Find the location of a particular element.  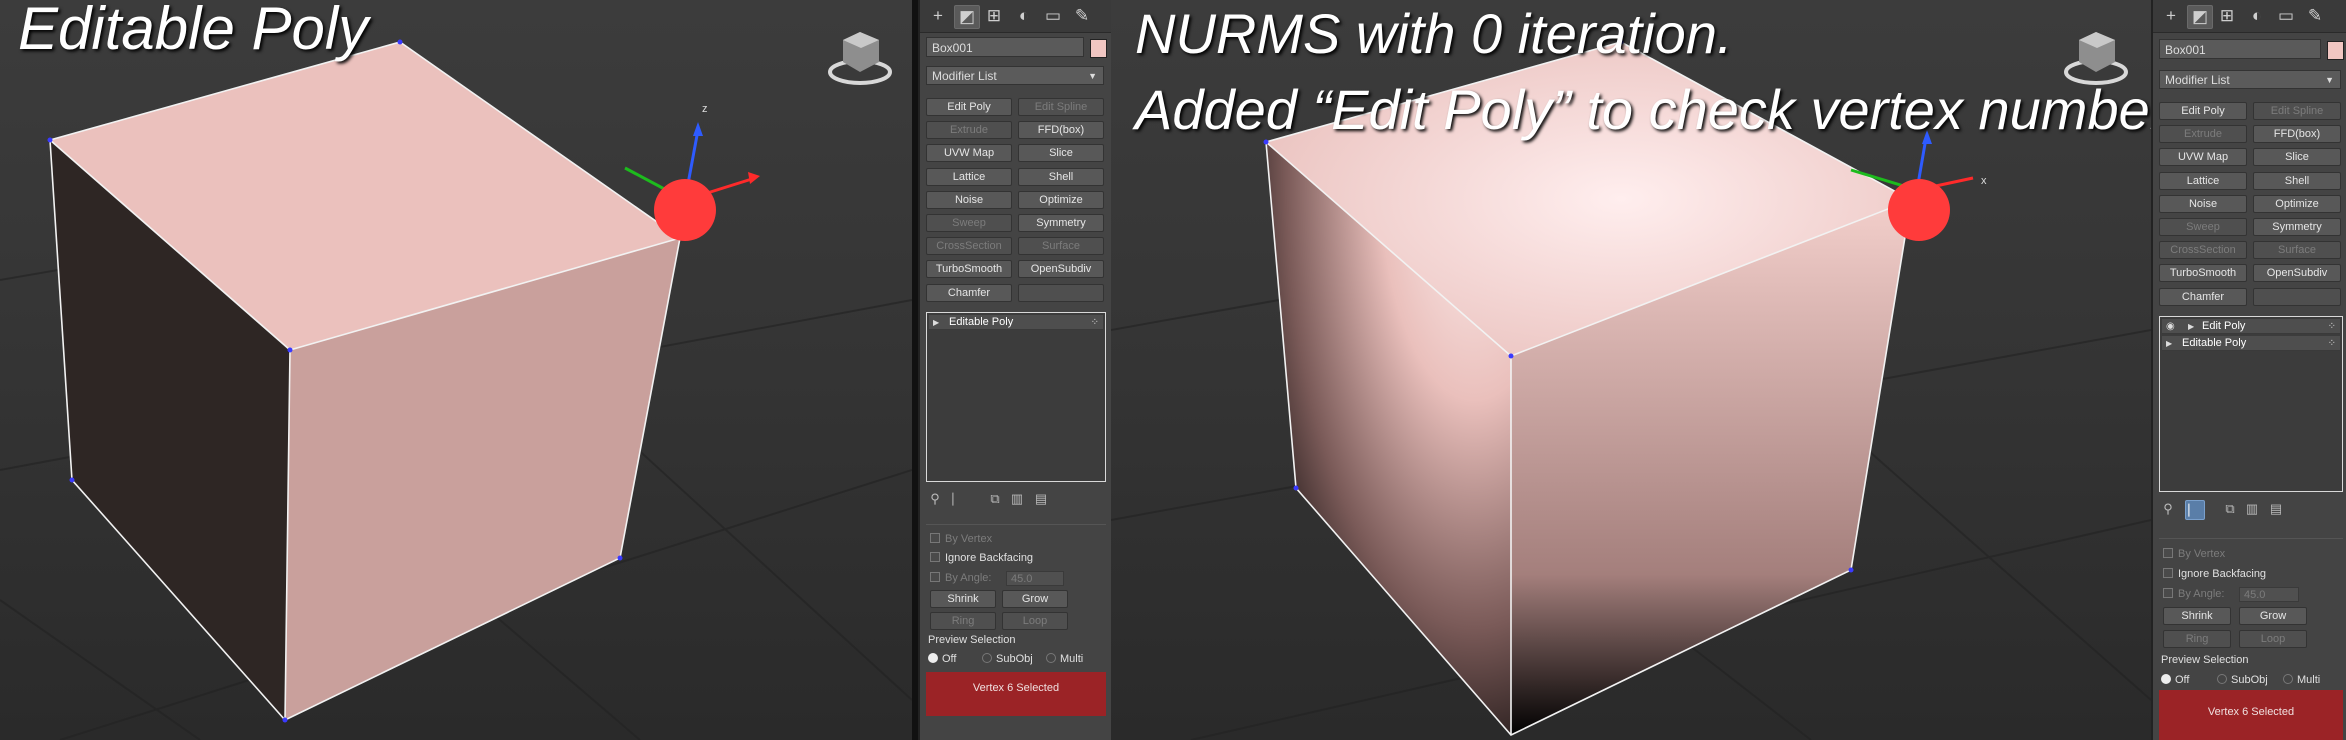

stack-item: ◉ ▶ Edit Poly ⁘ is located at coordinates (2251, 326).